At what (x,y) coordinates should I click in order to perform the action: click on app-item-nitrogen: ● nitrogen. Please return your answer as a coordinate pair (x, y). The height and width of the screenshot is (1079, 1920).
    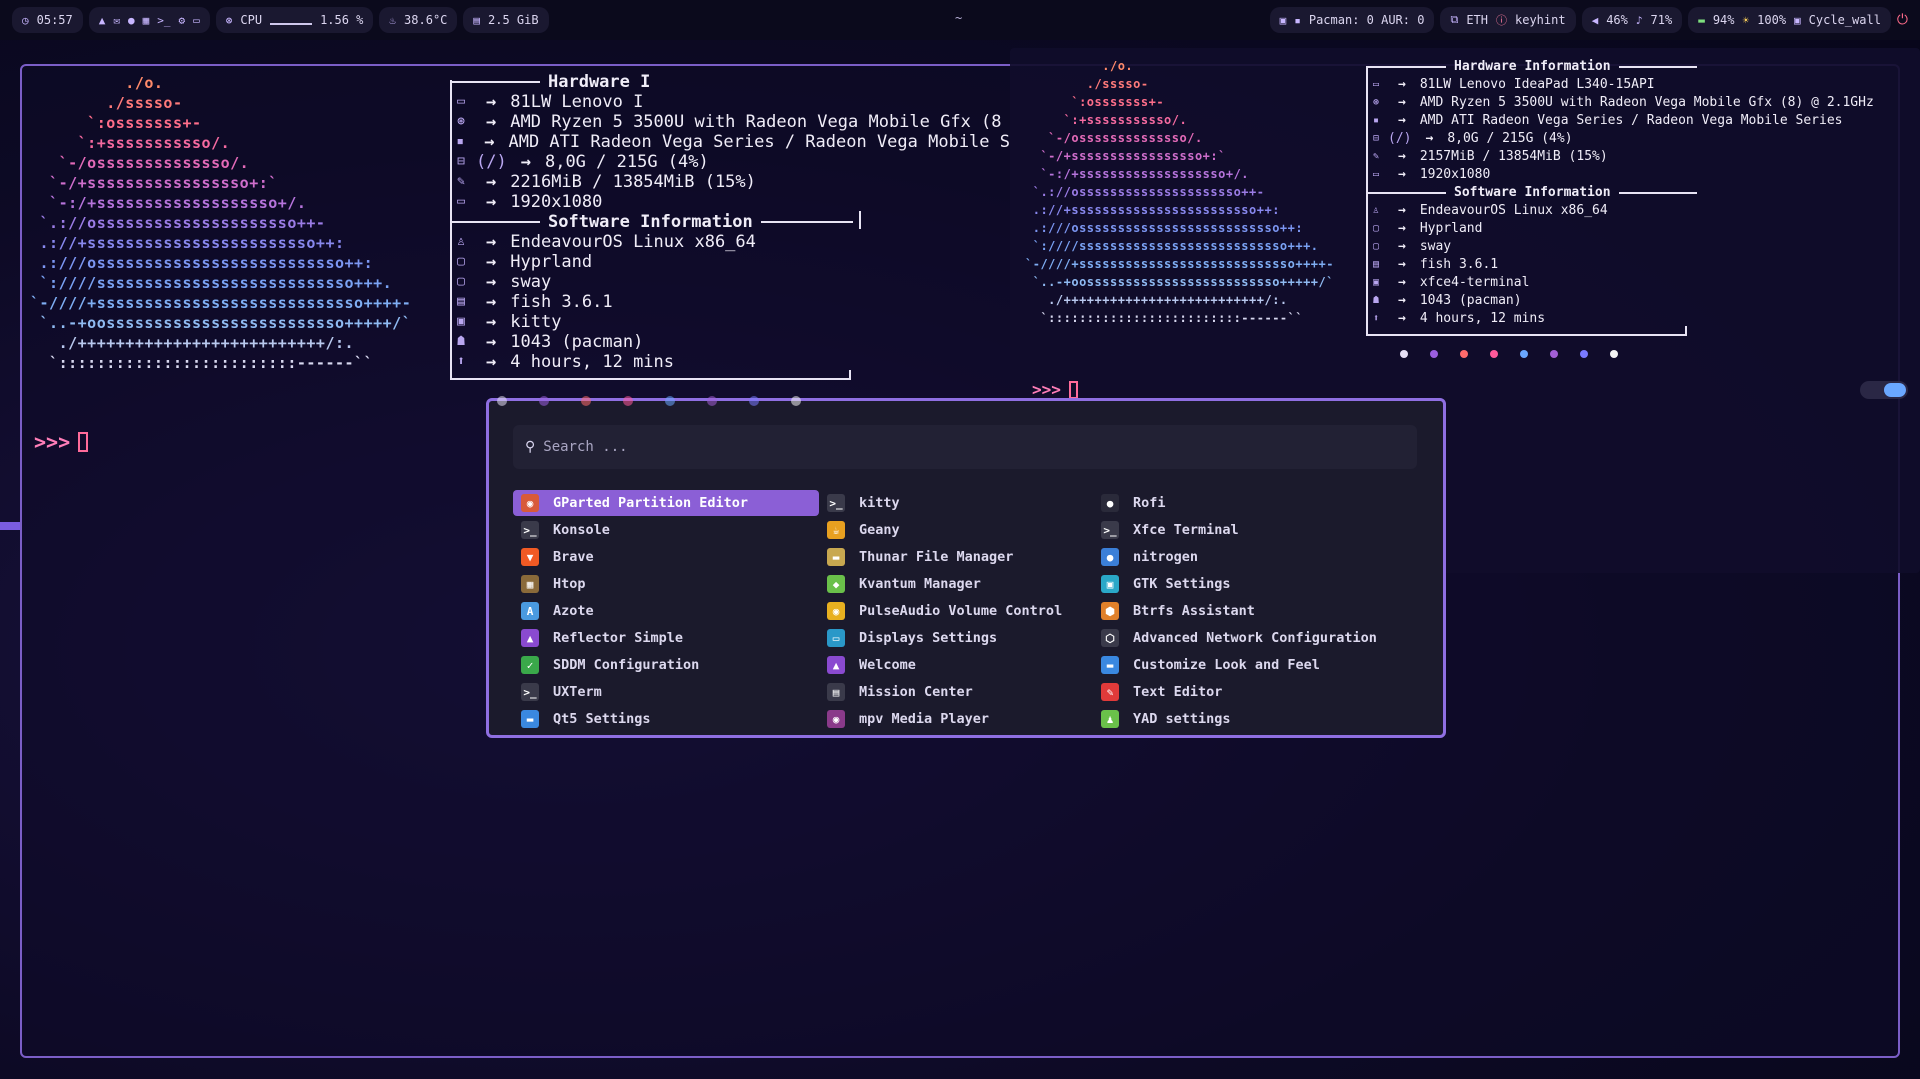
    Looking at the image, I should click on (1243, 557).